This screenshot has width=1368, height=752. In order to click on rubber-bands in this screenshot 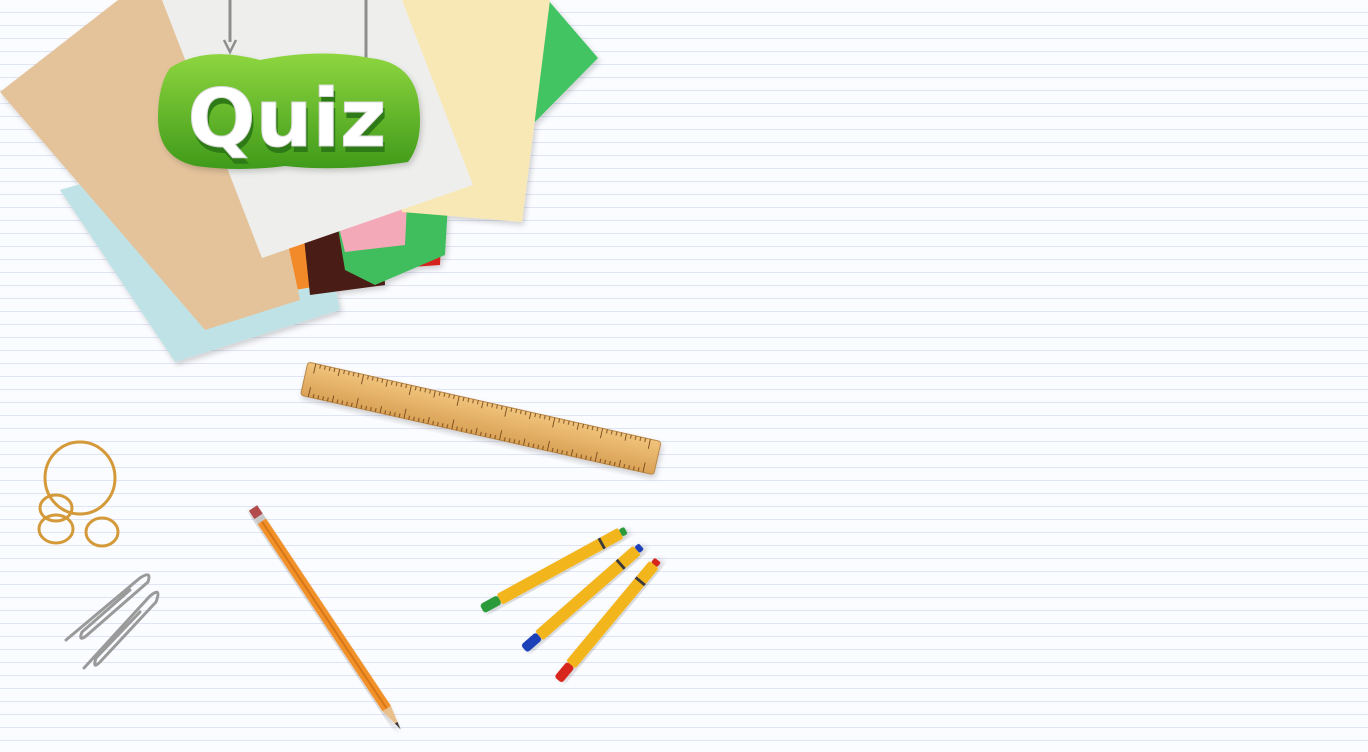, I will do `click(78, 494)`.